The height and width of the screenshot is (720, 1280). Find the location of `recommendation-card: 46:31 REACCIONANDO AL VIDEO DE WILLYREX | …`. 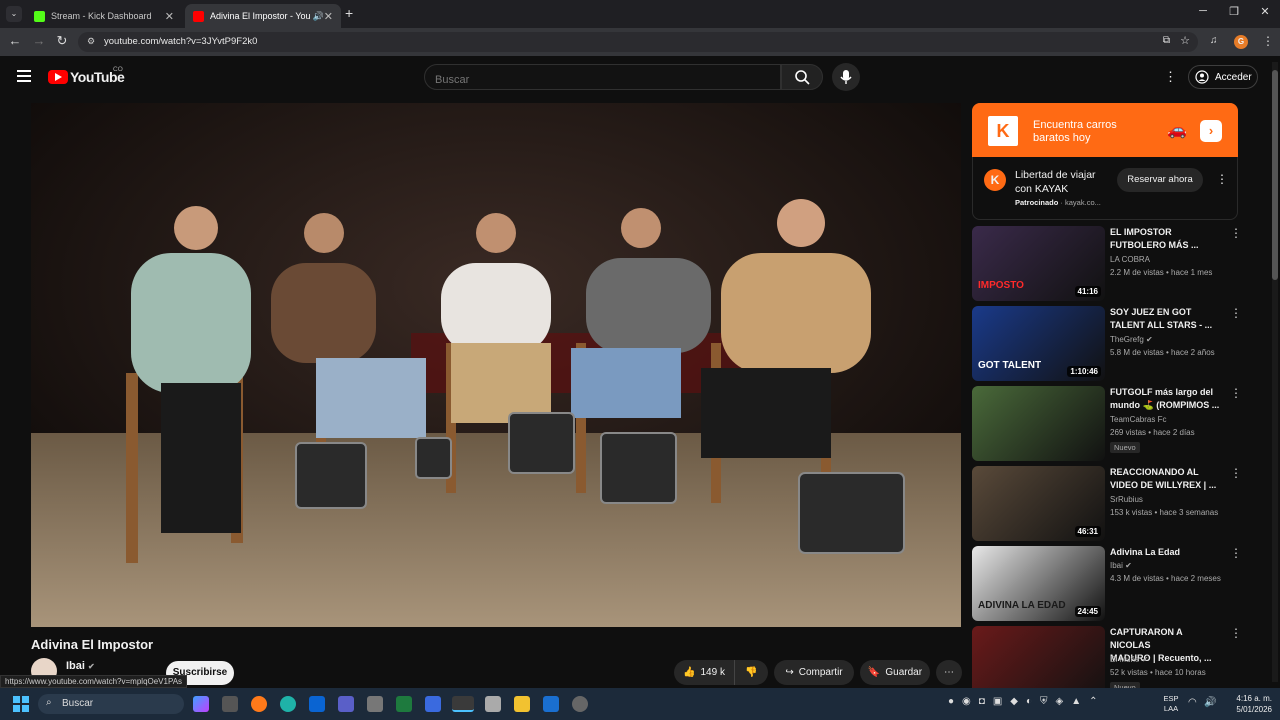

recommendation-card: 46:31 REACCIONANDO AL VIDEO DE WILLYREX | … is located at coordinates (1107, 503).